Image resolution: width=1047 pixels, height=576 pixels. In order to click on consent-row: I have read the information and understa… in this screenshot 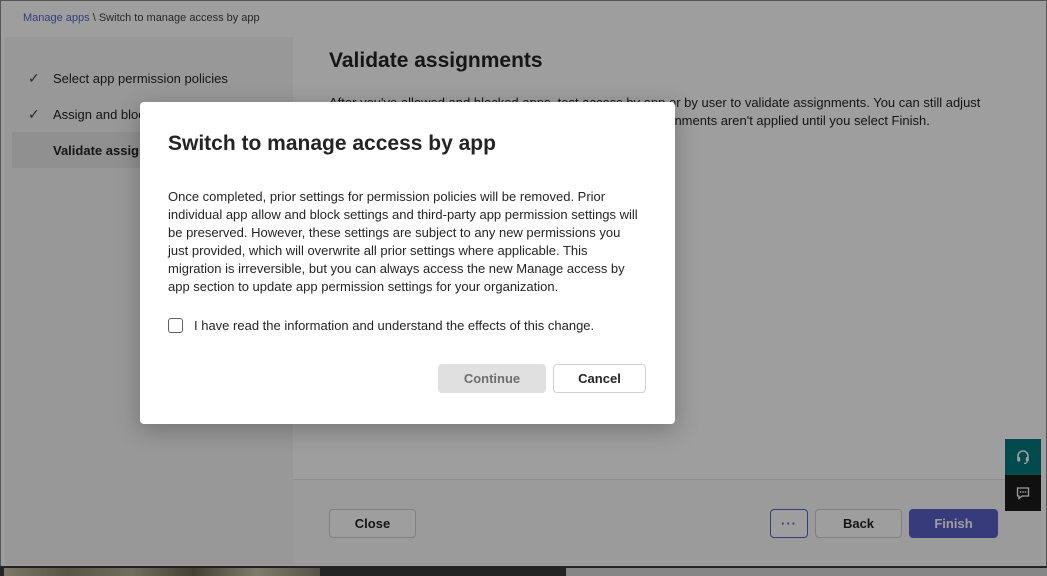, I will do `click(381, 325)`.